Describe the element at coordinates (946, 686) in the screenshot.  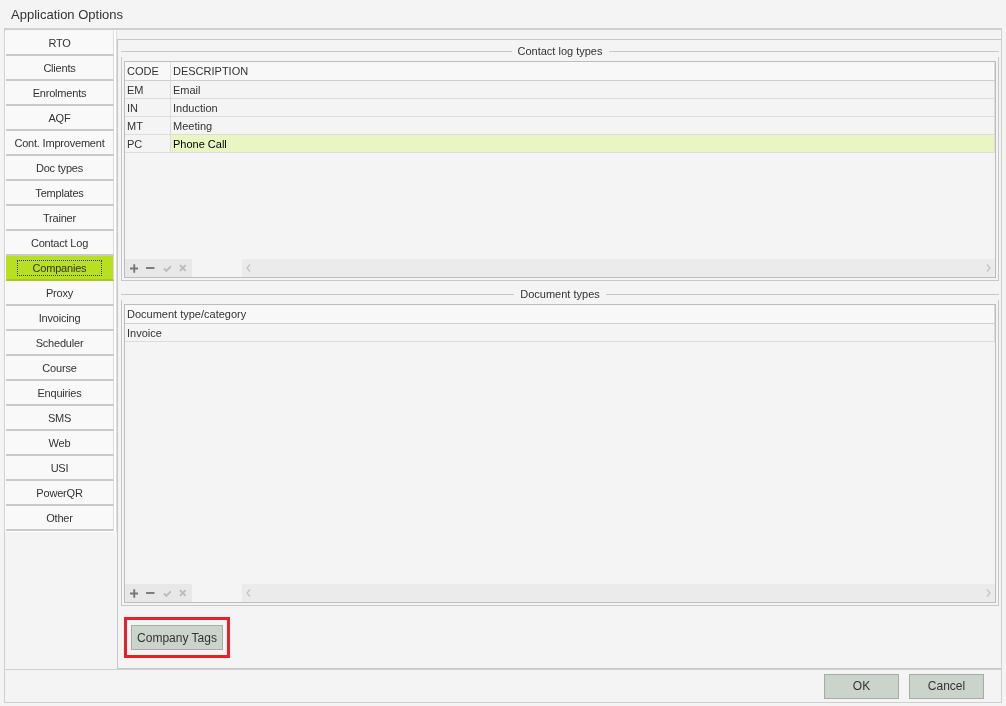
I see `dialog-button: Cancel` at that location.